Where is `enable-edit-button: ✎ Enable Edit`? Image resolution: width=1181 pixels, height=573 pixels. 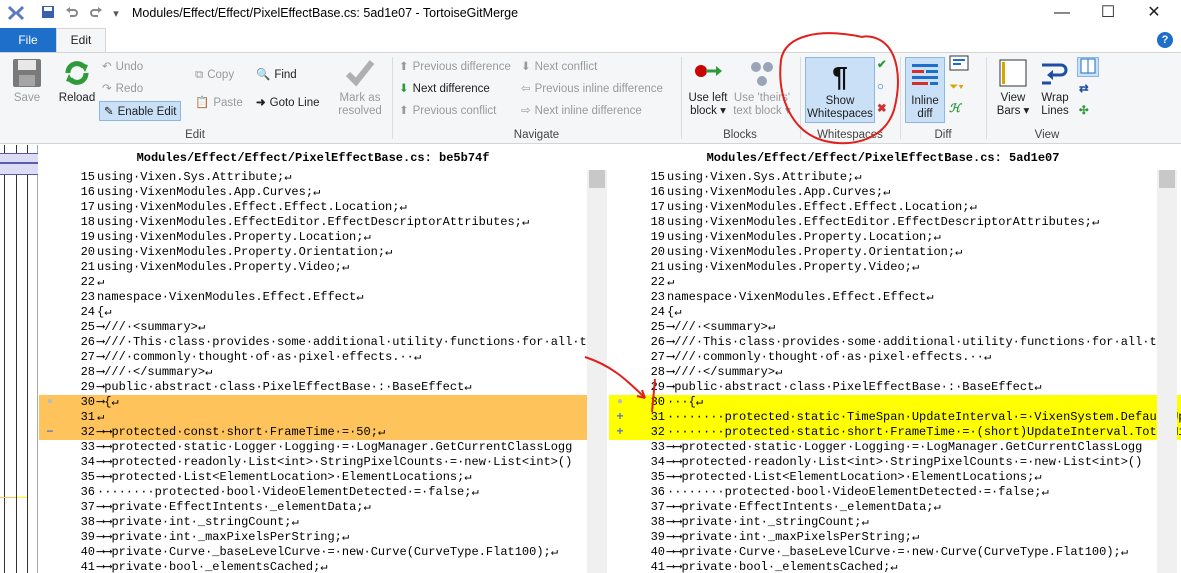 enable-edit-button: ✎ Enable Edit is located at coordinates (140, 111).